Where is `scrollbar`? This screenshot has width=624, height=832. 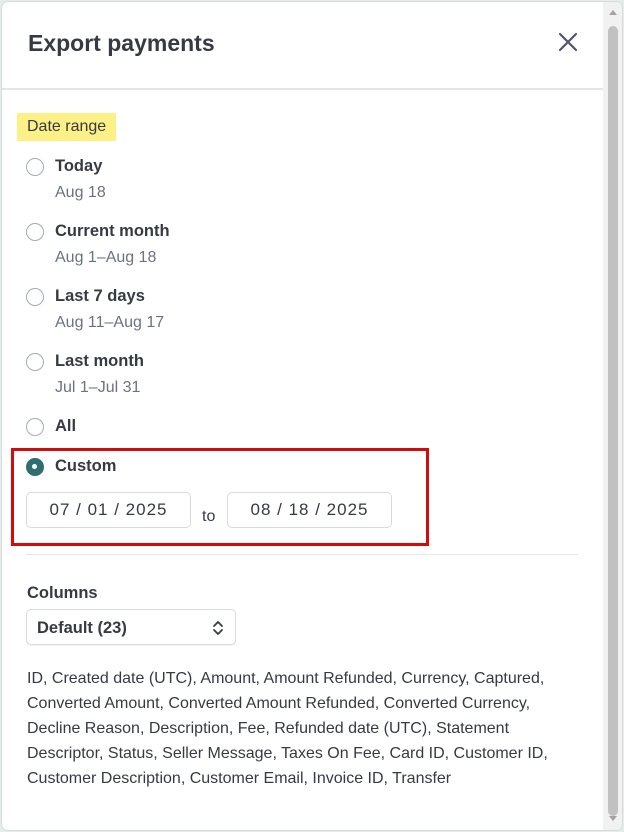 scrollbar is located at coordinates (612, 416).